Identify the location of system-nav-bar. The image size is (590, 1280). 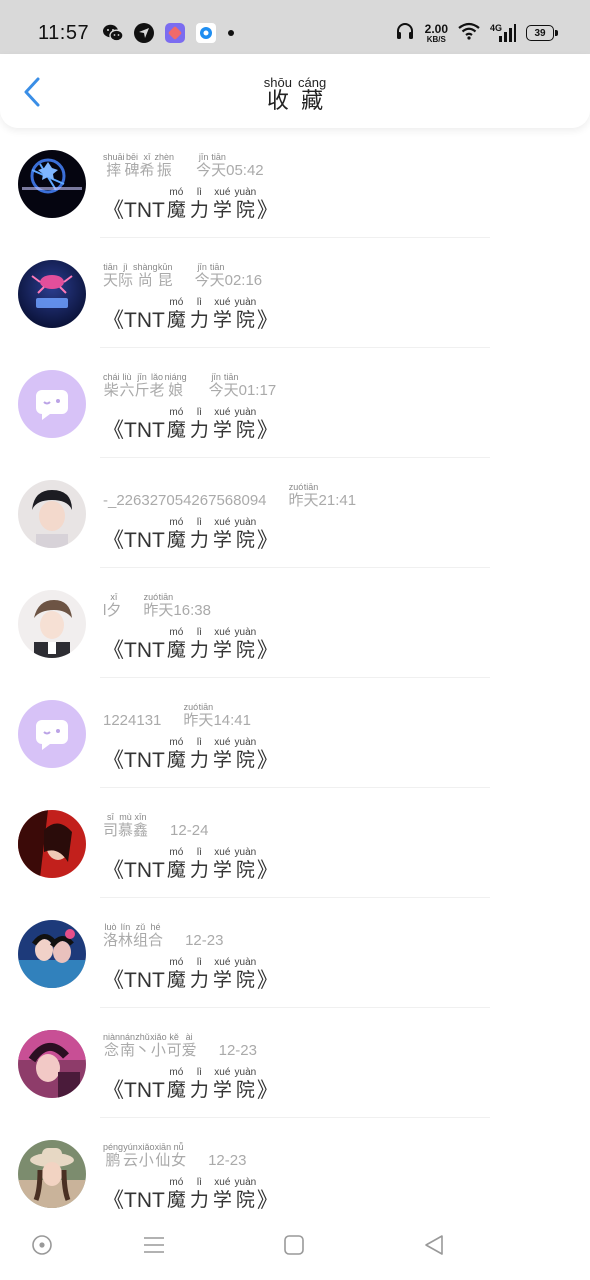
(295, 1250).